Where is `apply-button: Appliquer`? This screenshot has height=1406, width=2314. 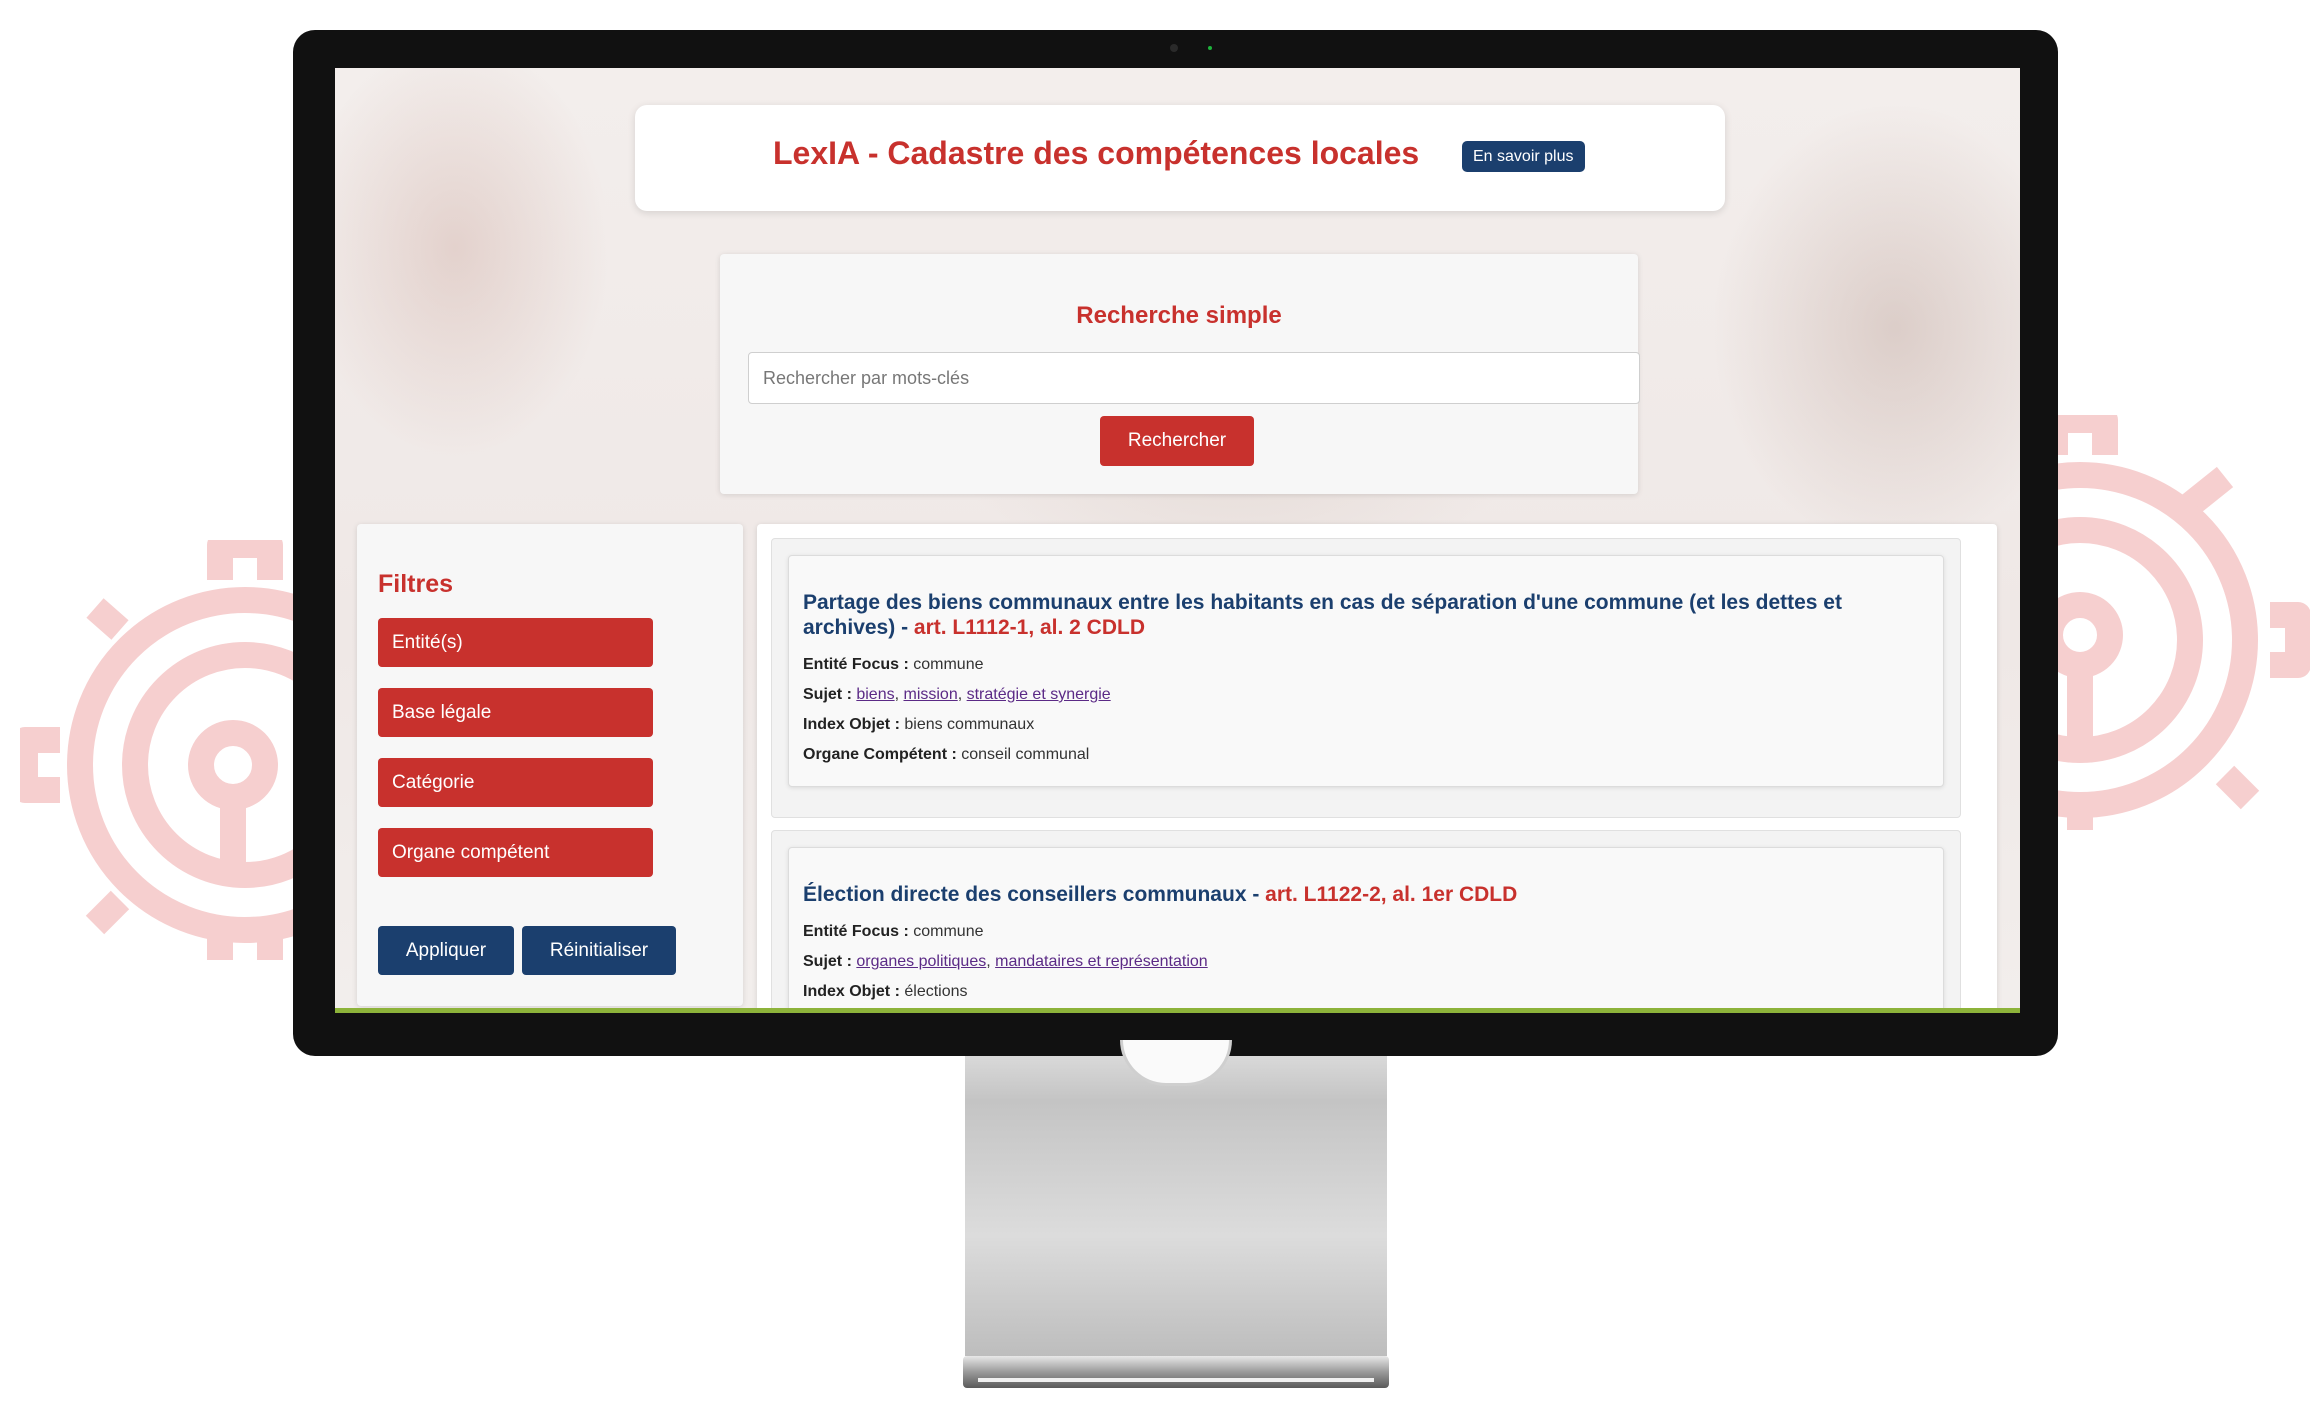
apply-button: Appliquer is located at coordinates (446, 950).